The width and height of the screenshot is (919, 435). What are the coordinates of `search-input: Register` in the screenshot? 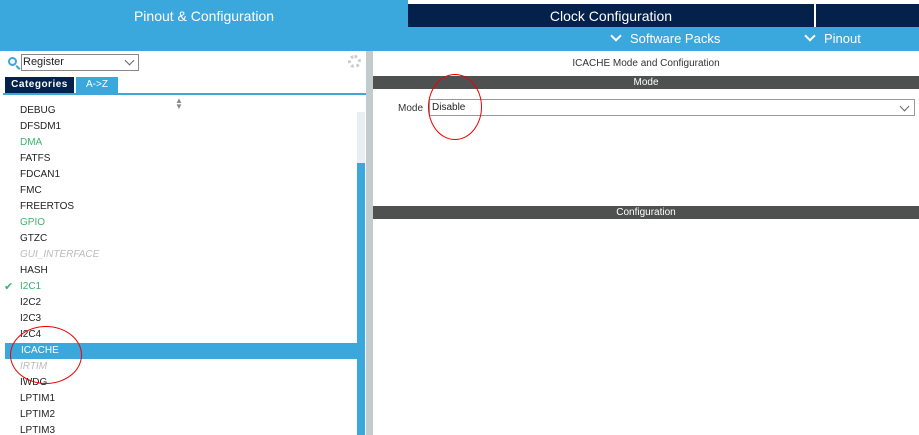 It's located at (80, 62).